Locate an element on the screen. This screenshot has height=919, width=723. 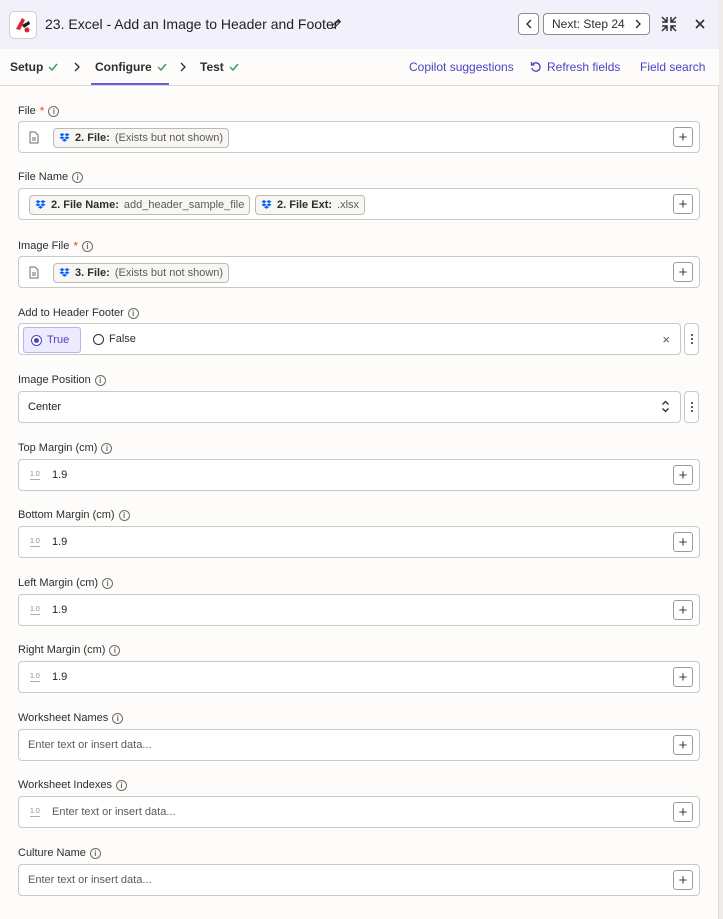
collapse-icon is located at coordinates (669, 25).